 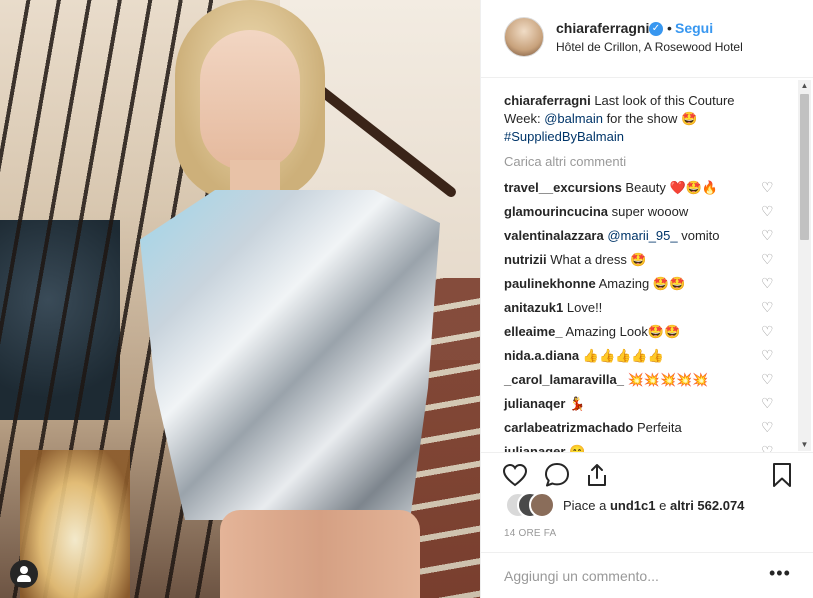 I want to click on caption-mention: @balmain, so click(x=573, y=118).